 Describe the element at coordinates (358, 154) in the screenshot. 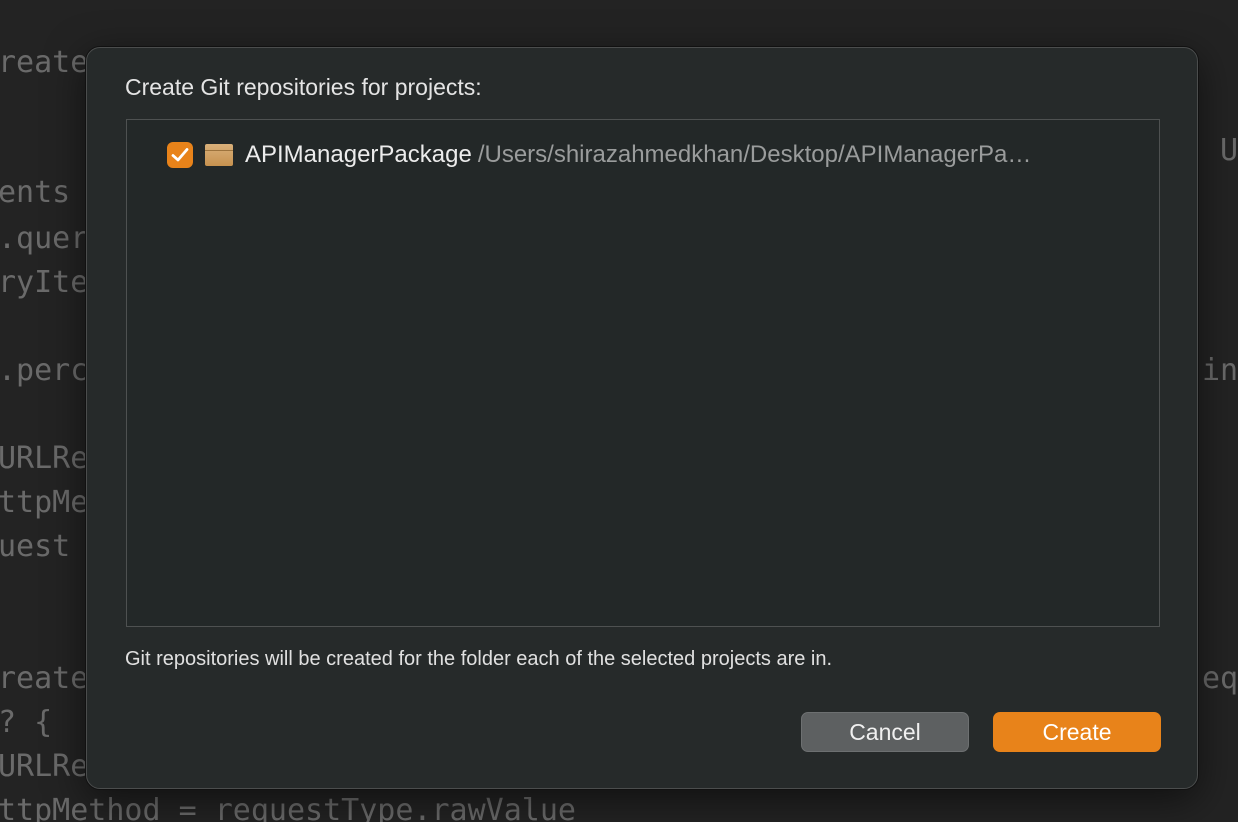

I see `project-name: APIManagerPackage` at that location.